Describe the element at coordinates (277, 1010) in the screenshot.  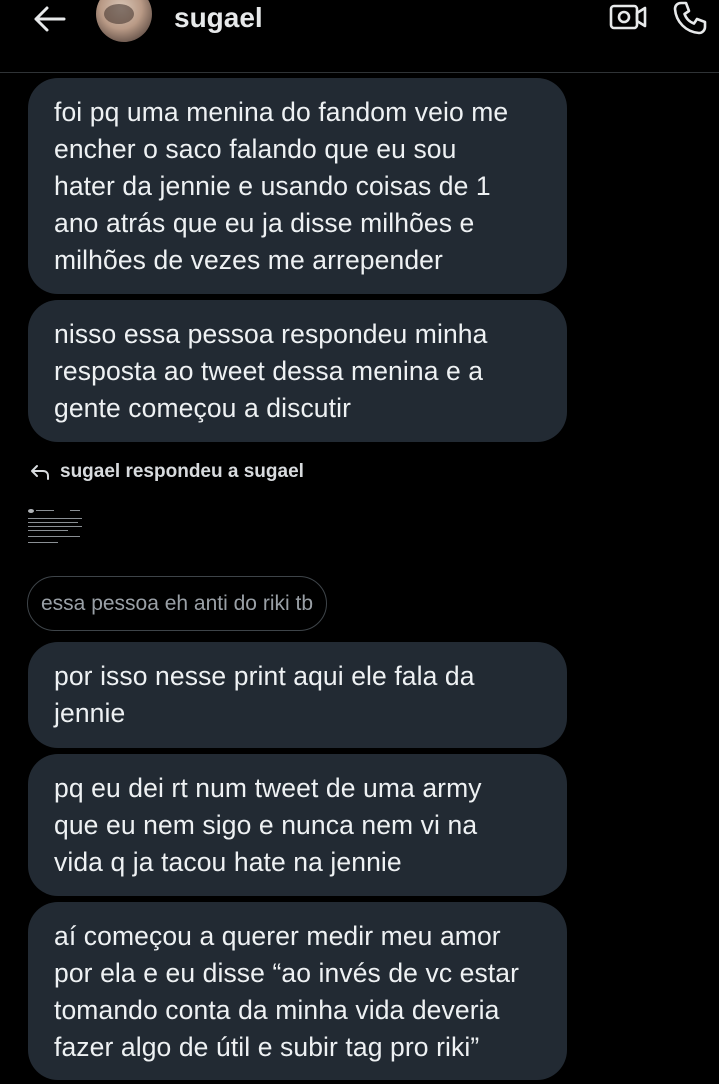
I see `message-line: tomando conta da minha vida deveria` at that location.